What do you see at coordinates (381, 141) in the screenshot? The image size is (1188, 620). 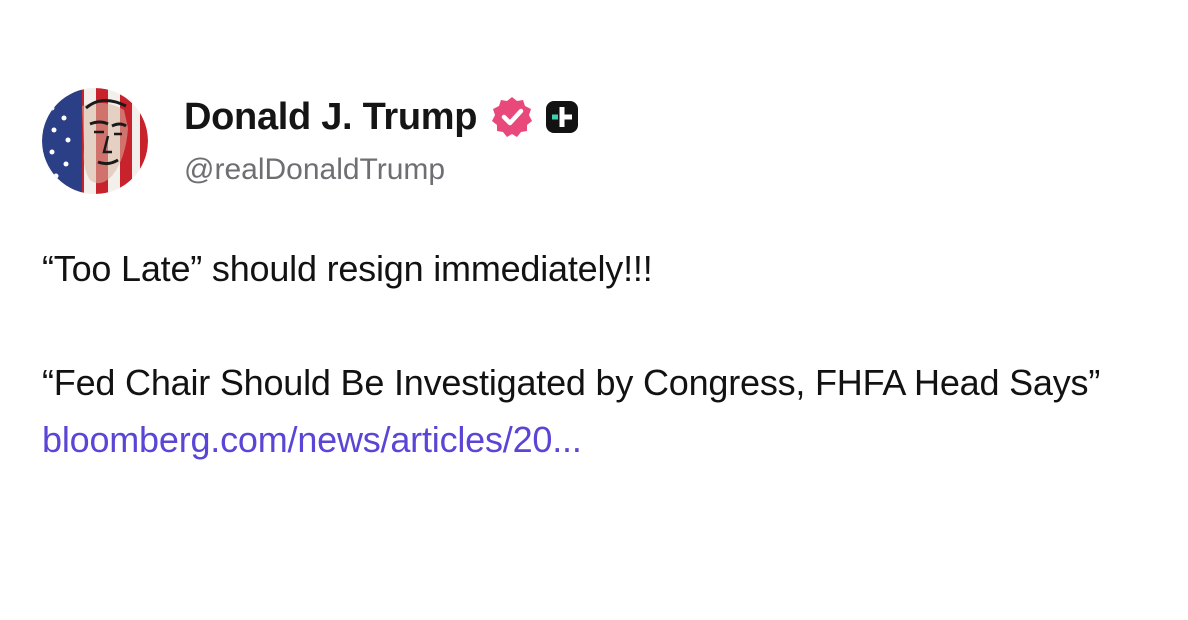 I see `author-identity: Donald J. Trump @realDonaldTrump` at bounding box center [381, 141].